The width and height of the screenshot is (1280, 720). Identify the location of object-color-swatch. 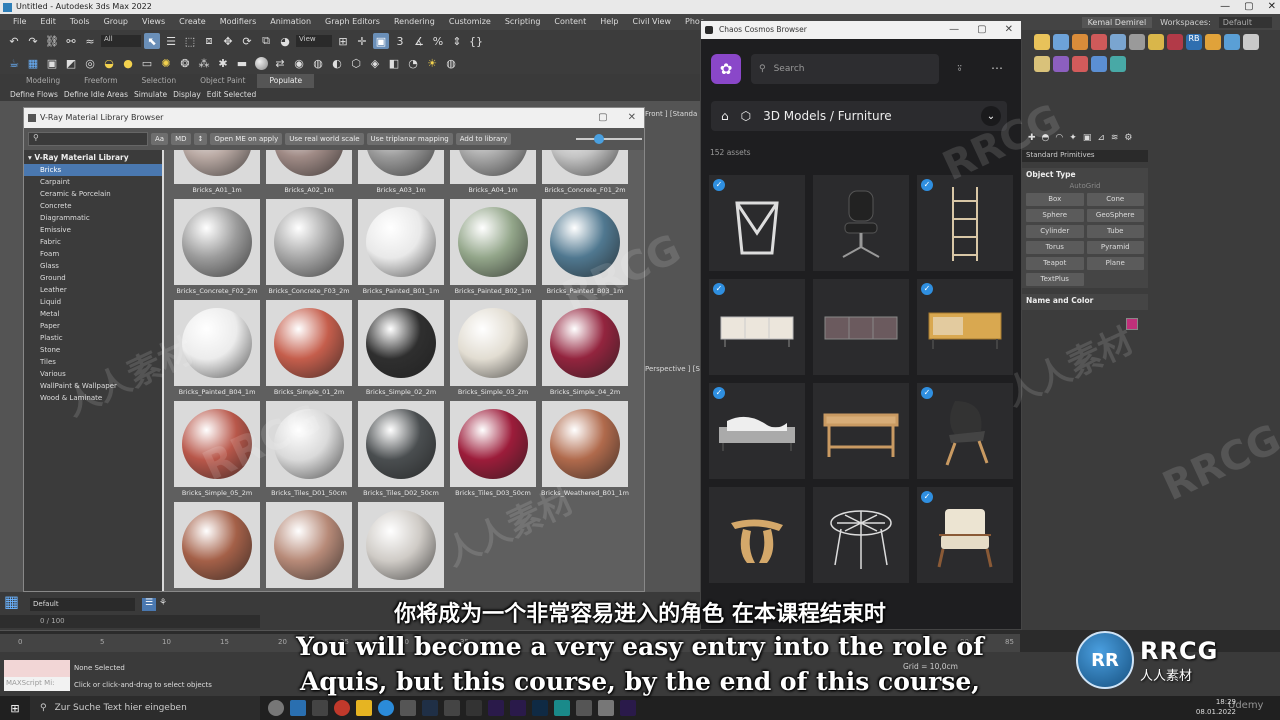
(1132, 324).